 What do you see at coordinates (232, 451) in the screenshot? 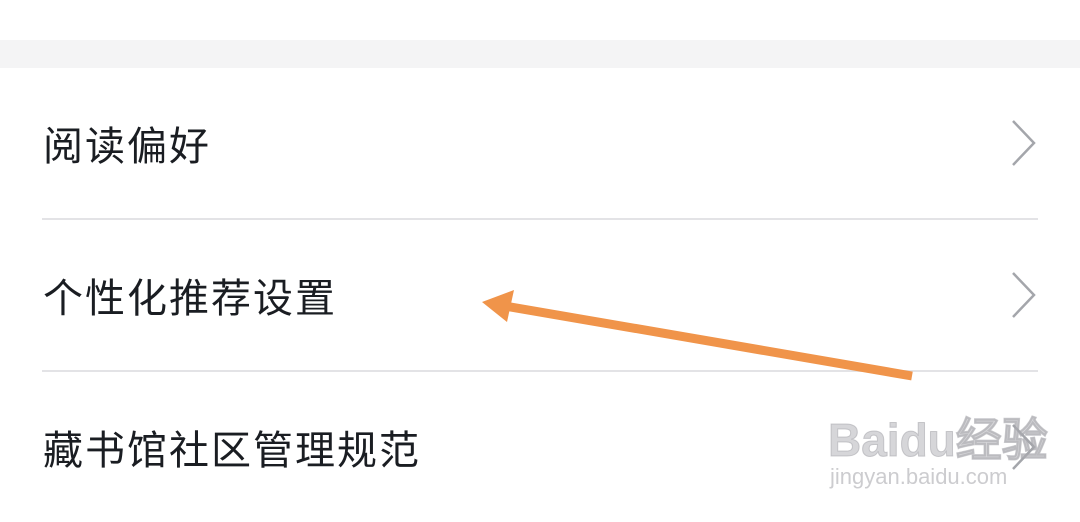
I see `settings-item-label: 藏书馆社区管理规范` at bounding box center [232, 451].